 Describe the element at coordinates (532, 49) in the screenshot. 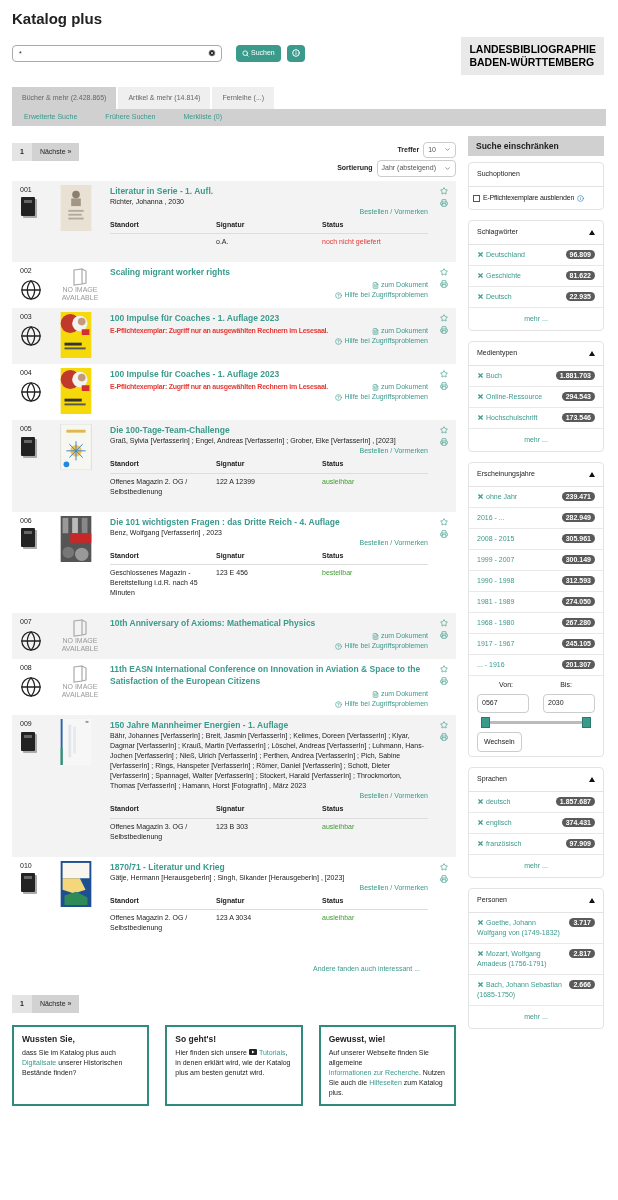

I see `logo-text: LANDESBIBLIOGRAPHIE` at that location.